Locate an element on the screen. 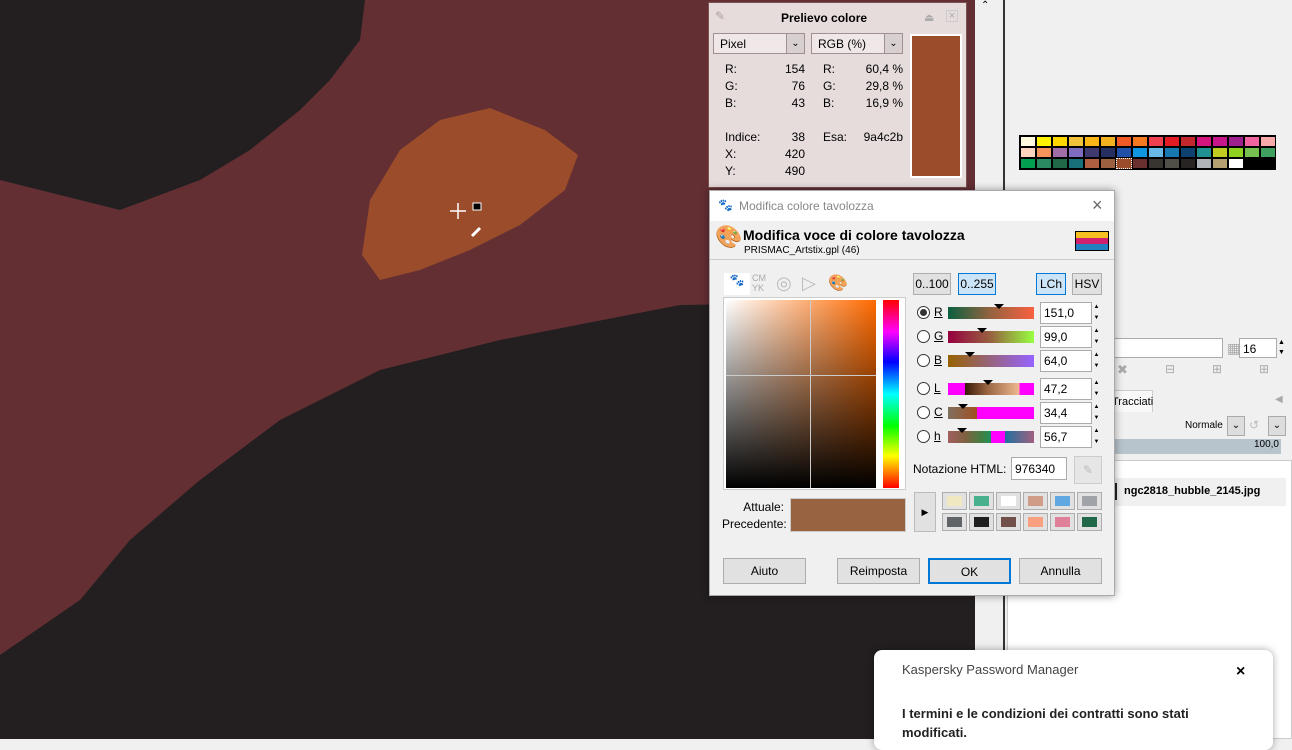 The image size is (1292, 750). cancel-button: Annulla is located at coordinates (1060, 571).